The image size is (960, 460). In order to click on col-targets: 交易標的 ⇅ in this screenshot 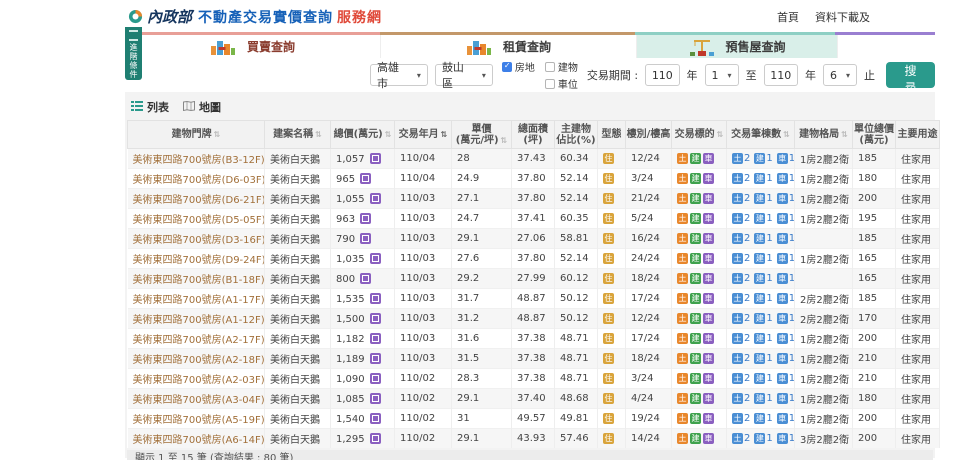, I will do `click(699, 134)`.